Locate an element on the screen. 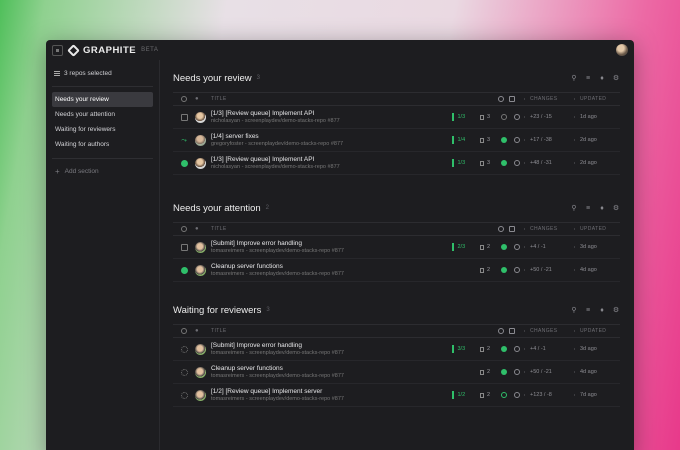 Image resolution: width=680 pixels, height=450 pixels. pr-title: [1/2] [Review queue] Implement server is located at coordinates (331, 391).